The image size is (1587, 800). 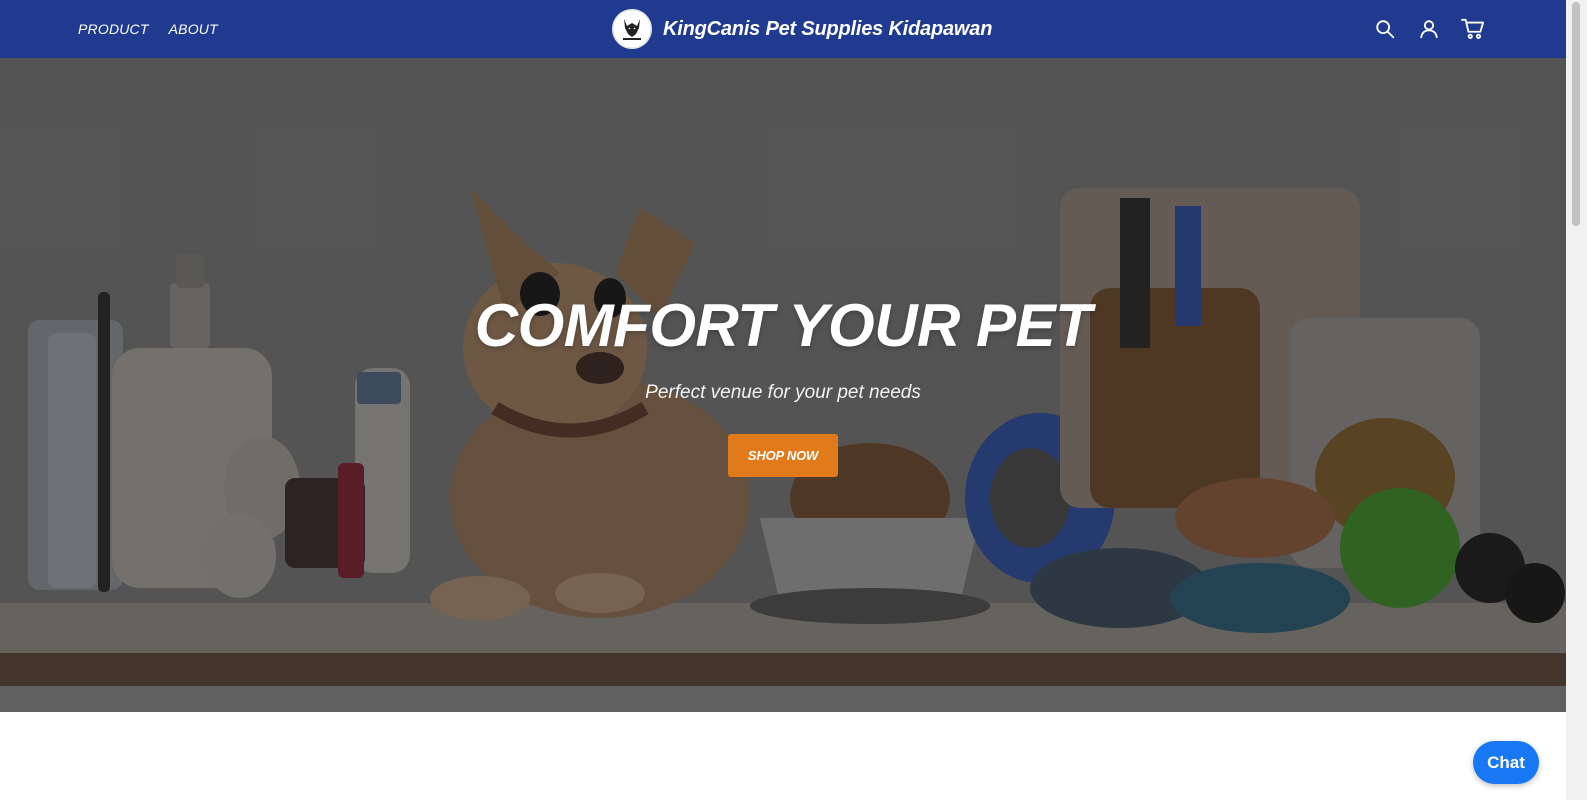 I want to click on brand: KingCanis Pet Supplies Kidapawan, so click(x=802, y=29).